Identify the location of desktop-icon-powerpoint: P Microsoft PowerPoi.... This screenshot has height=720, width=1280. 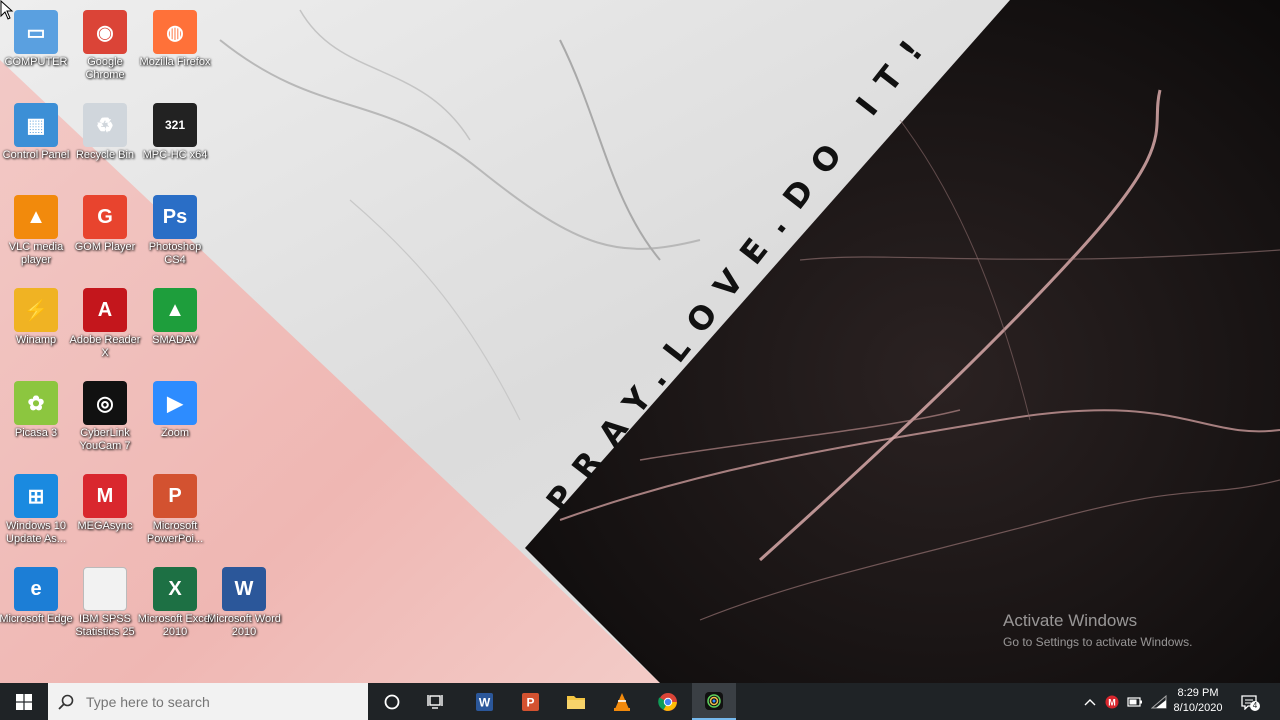
(175, 506).